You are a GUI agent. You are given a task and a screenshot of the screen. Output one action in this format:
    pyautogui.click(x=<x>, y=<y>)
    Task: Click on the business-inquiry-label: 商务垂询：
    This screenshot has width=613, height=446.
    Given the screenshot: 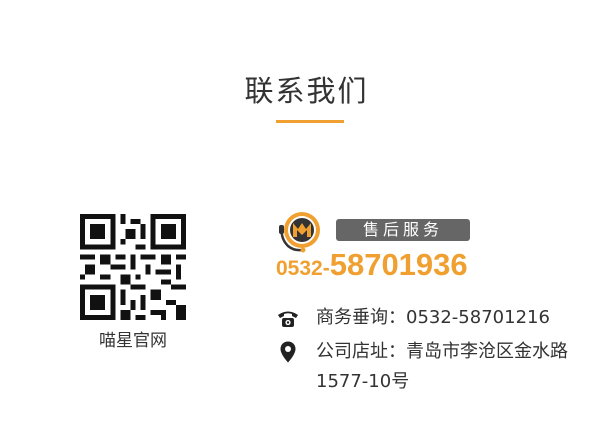 What is the action you would take?
    pyautogui.click(x=361, y=317)
    